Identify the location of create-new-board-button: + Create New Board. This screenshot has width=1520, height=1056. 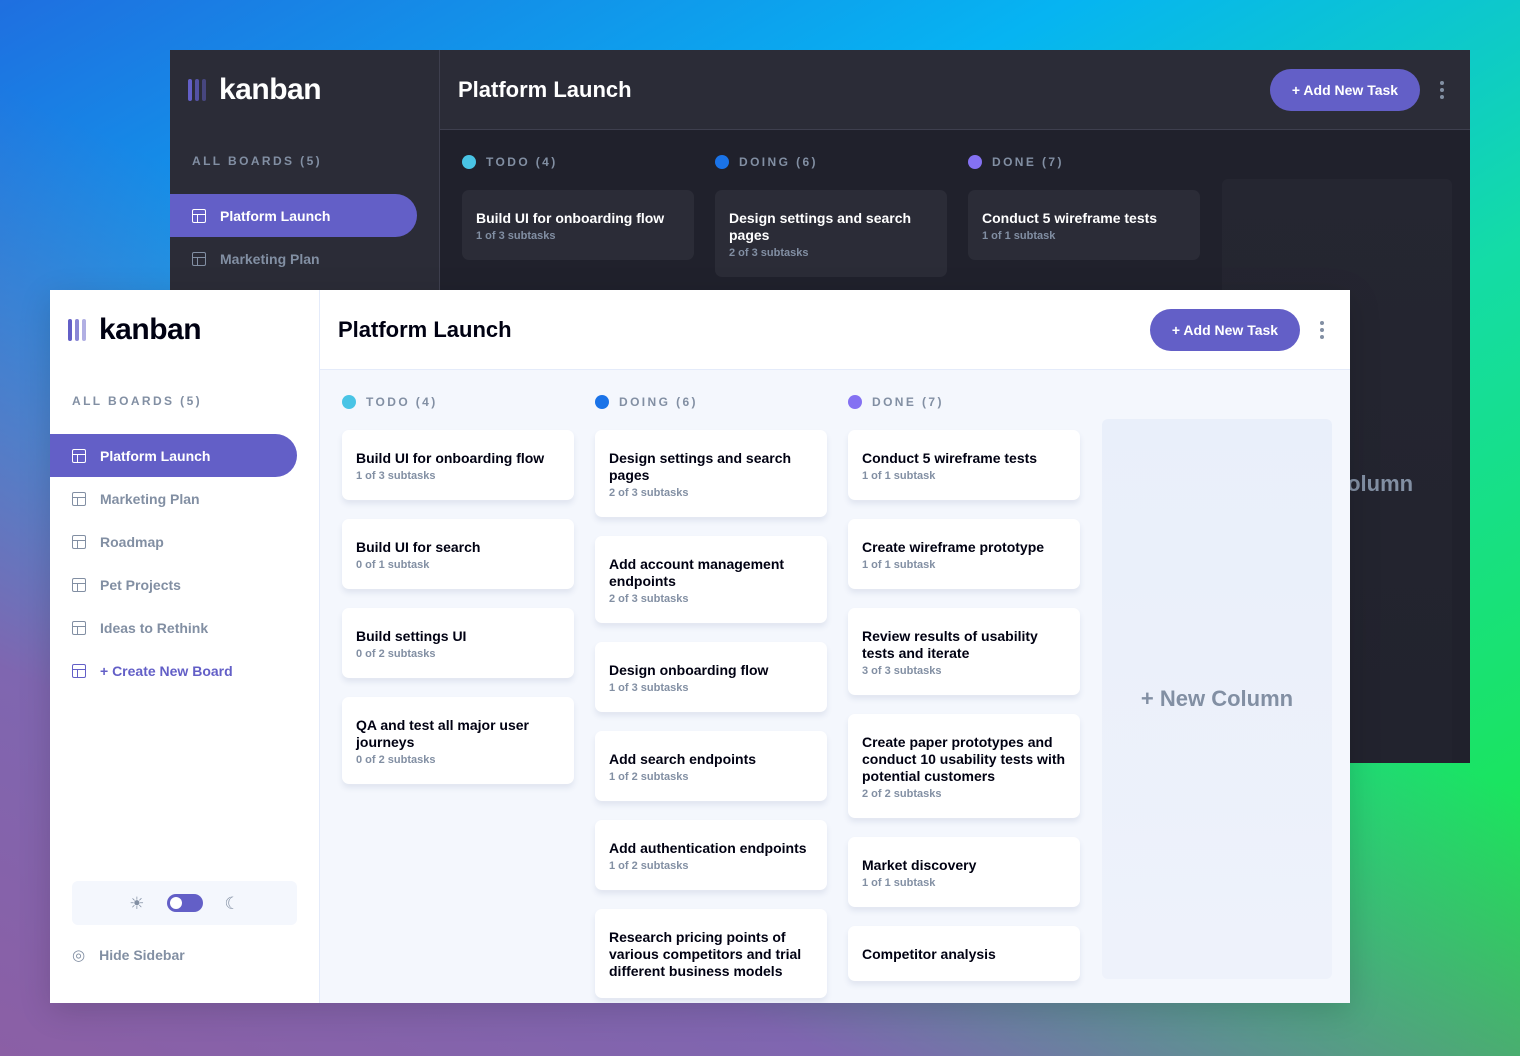
(173, 670).